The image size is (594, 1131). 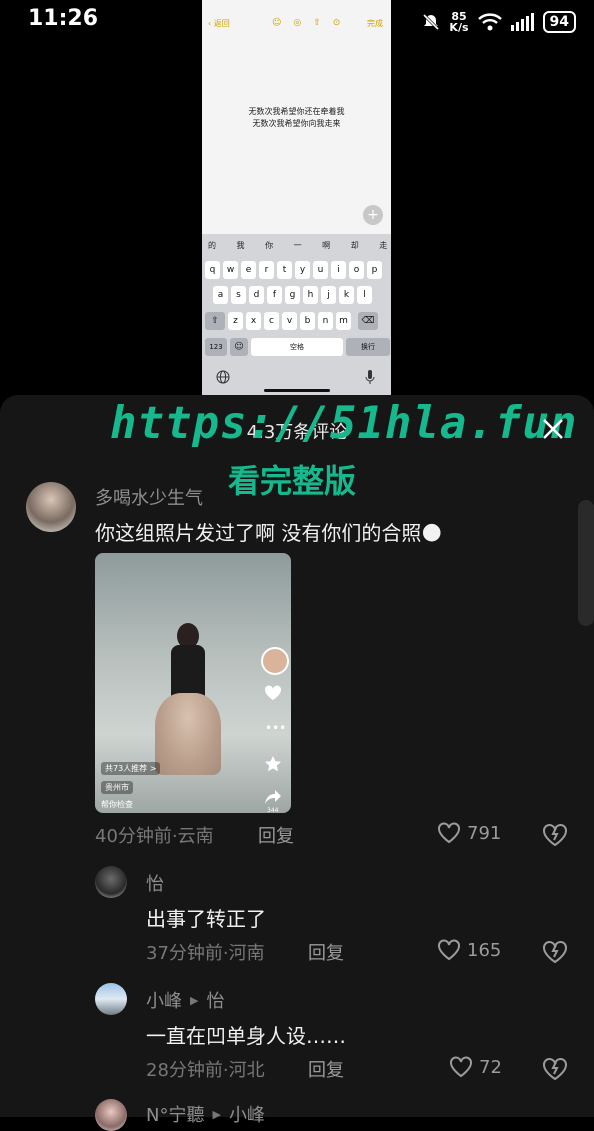 What do you see at coordinates (238, 295) in the screenshot?
I see `key: s` at bounding box center [238, 295].